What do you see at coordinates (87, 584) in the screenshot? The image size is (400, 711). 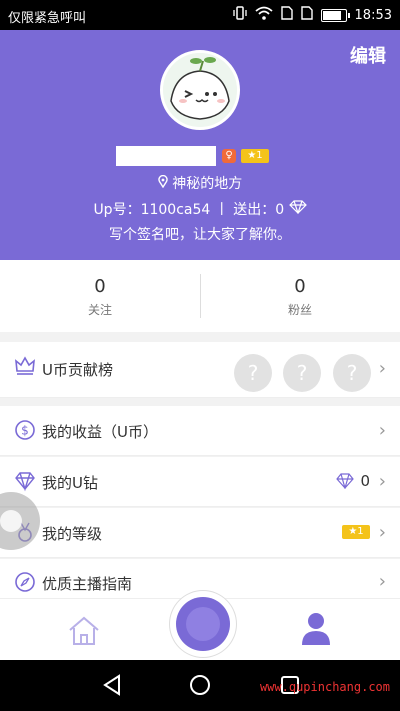 I see `guide-label: 优质主播指南` at bounding box center [87, 584].